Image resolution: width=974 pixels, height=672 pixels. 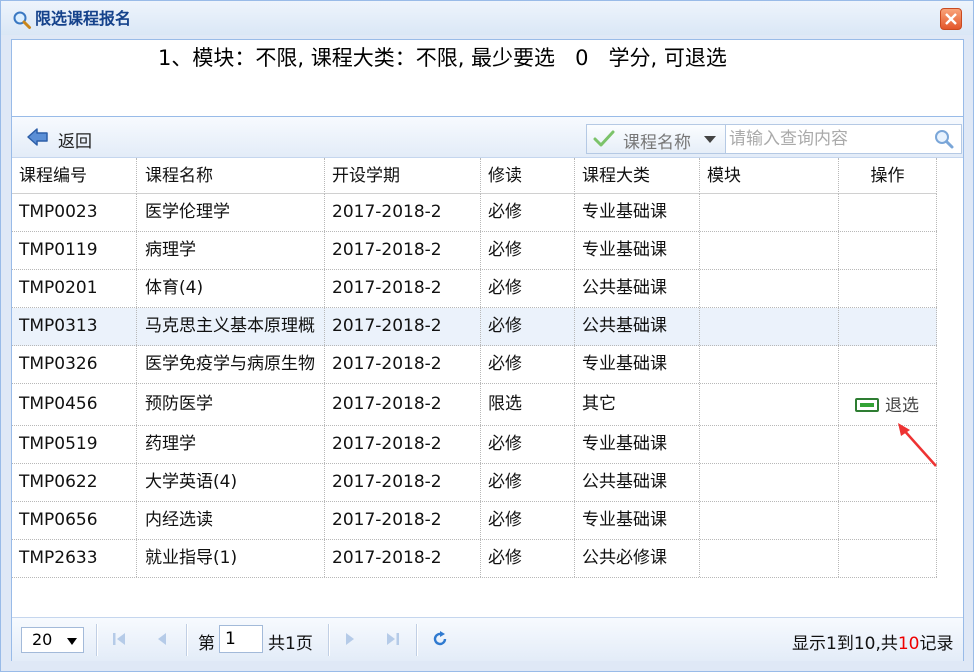 I want to click on search-input, so click(x=829, y=139).